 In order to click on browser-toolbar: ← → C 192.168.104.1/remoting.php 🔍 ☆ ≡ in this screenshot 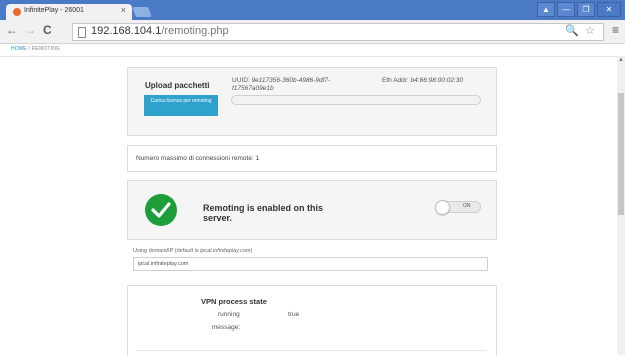, I will do `click(312, 32)`.